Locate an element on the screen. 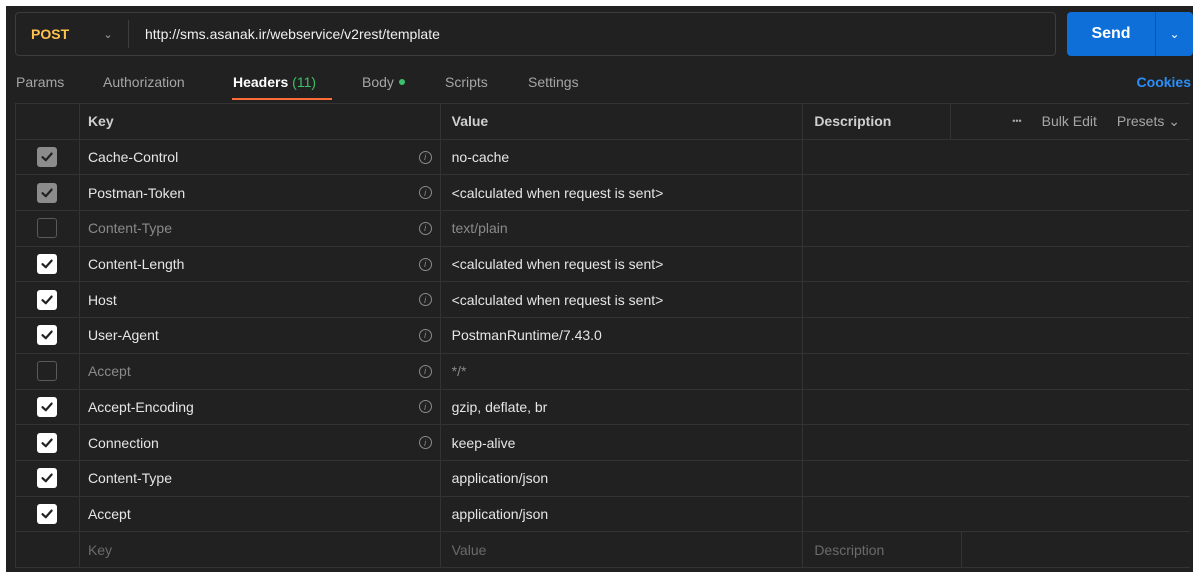 The width and height of the screenshot is (1193, 572). header-key-text: Postman-Token is located at coordinates (136, 192).